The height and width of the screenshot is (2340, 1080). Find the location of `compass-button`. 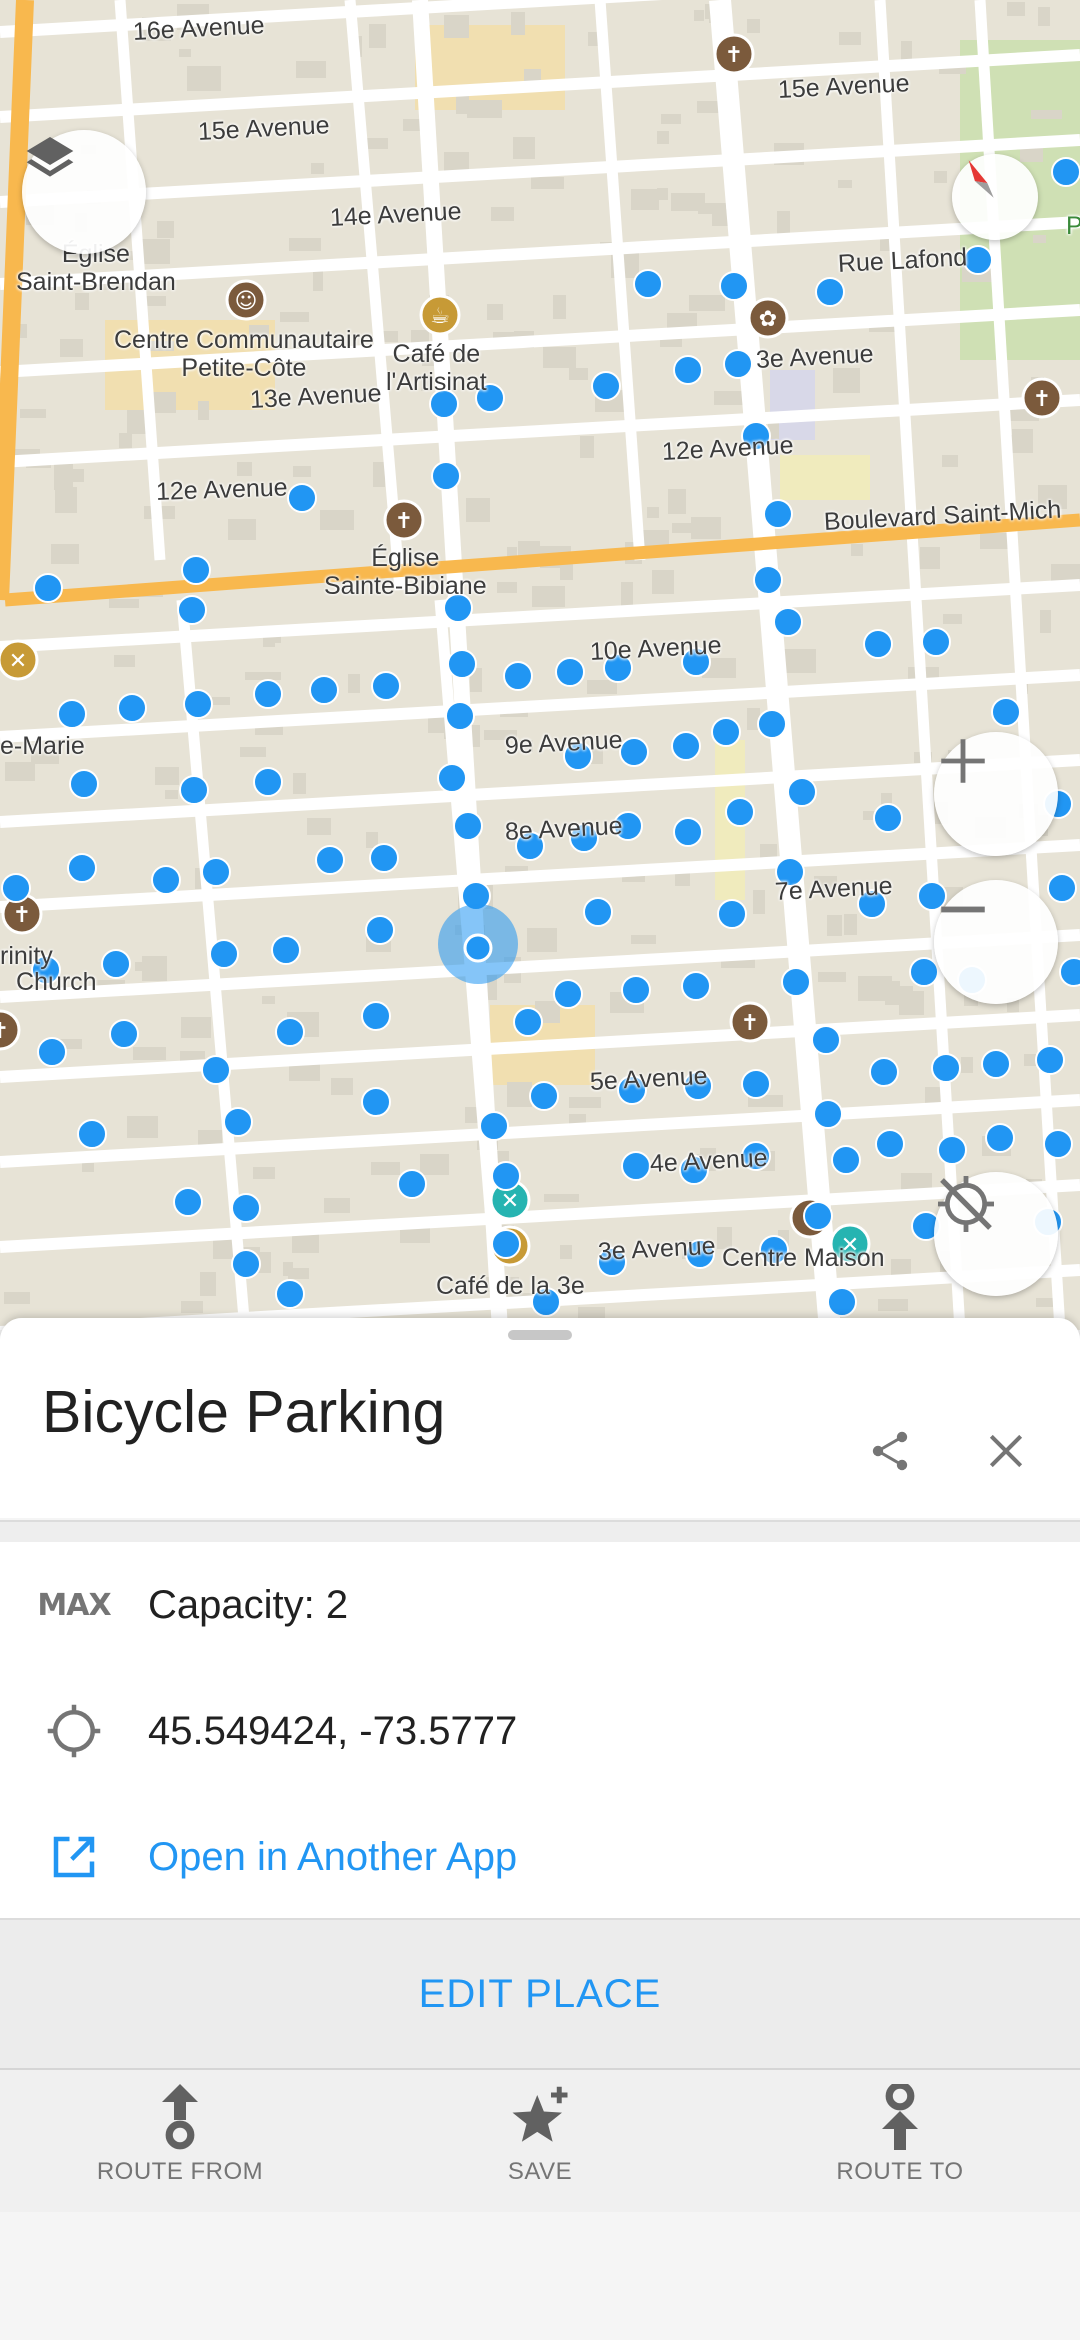

compass-button is located at coordinates (995, 197).